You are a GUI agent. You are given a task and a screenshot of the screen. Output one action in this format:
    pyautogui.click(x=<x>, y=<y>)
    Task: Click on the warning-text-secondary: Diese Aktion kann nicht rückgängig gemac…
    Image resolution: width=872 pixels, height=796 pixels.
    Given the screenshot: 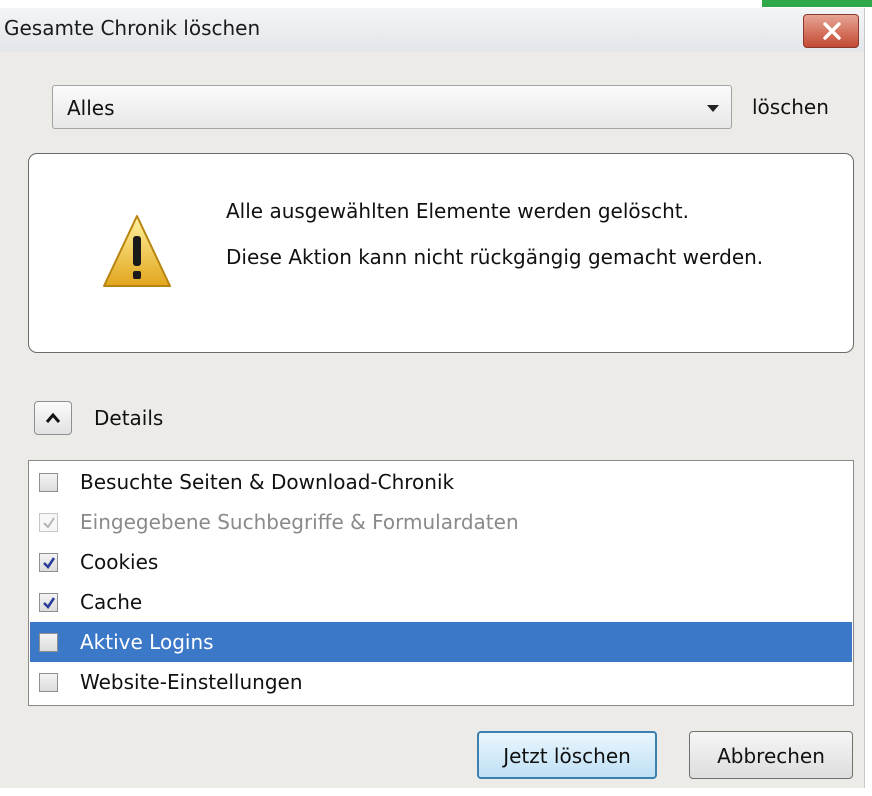 What is the action you would take?
    pyautogui.click(x=495, y=257)
    